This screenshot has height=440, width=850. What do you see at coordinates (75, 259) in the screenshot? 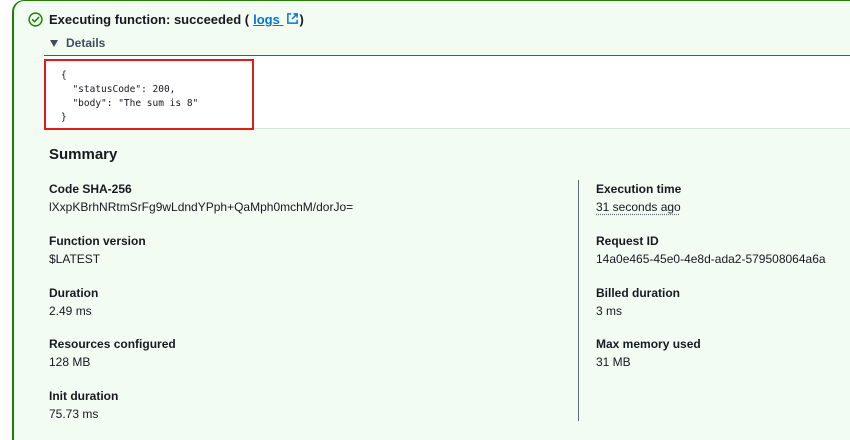
I see `field-value: $LATEST` at bounding box center [75, 259].